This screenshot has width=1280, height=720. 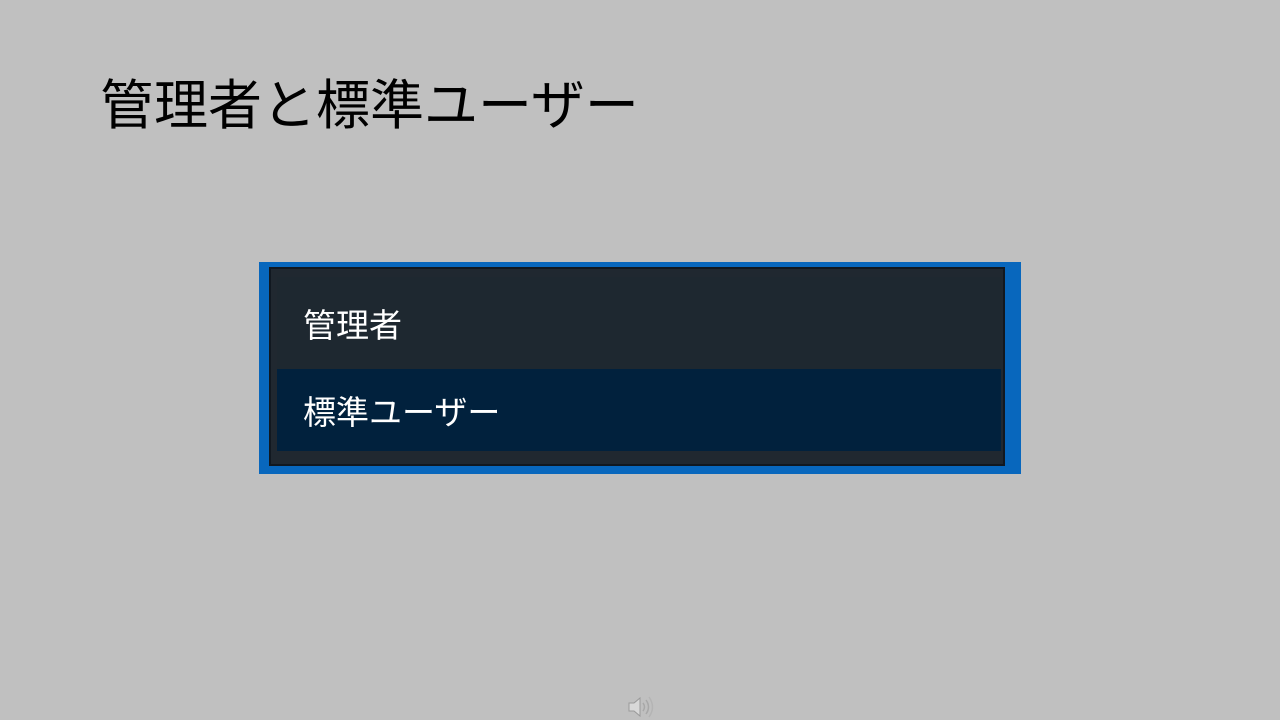 I want to click on option-standard-user-label: 標準ユーザー, so click(x=402, y=412).